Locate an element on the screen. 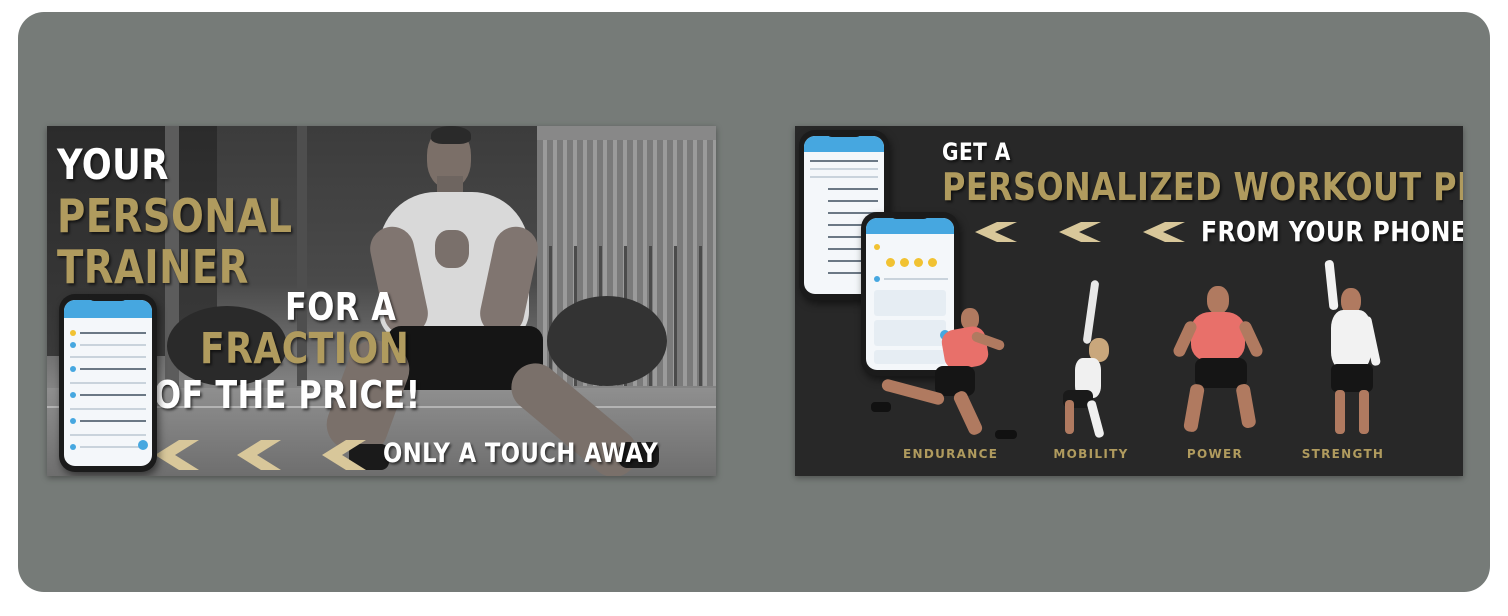 The height and width of the screenshot is (616, 1508). phone-mockup is located at coordinates (108, 383).